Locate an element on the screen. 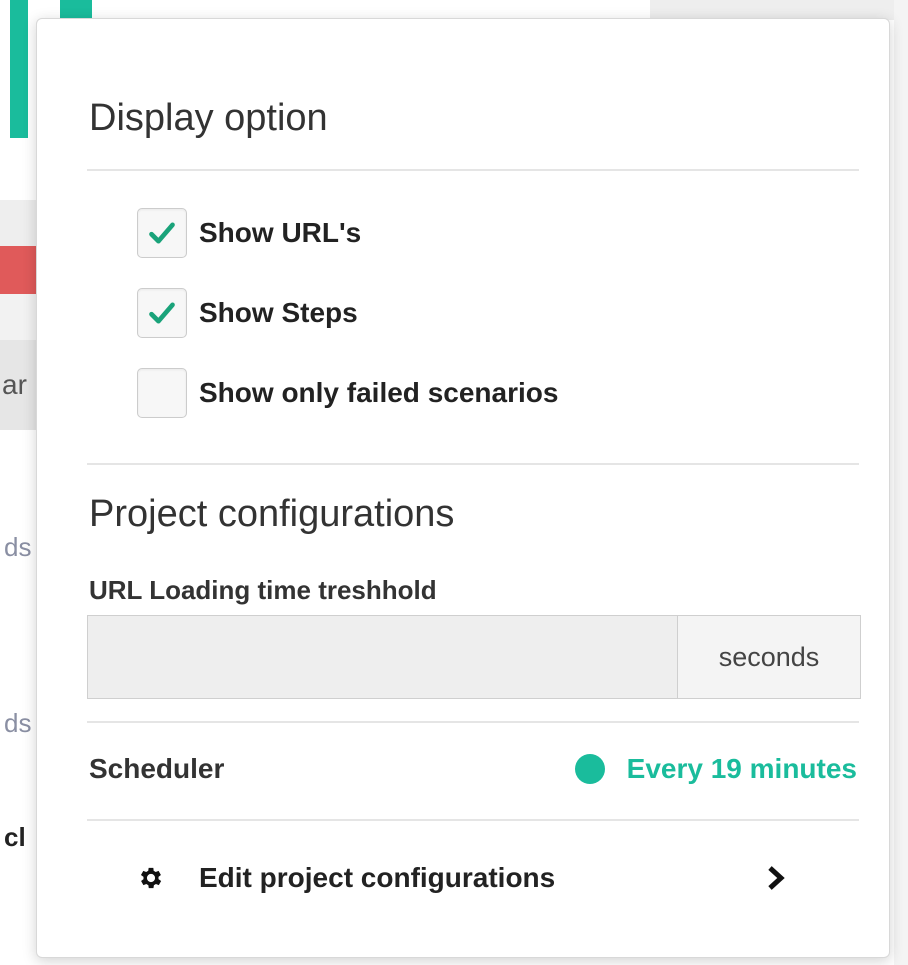 Image resolution: width=908 pixels, height=965 pixels. show-failed-checkbox is located at coordinates (162, 393).